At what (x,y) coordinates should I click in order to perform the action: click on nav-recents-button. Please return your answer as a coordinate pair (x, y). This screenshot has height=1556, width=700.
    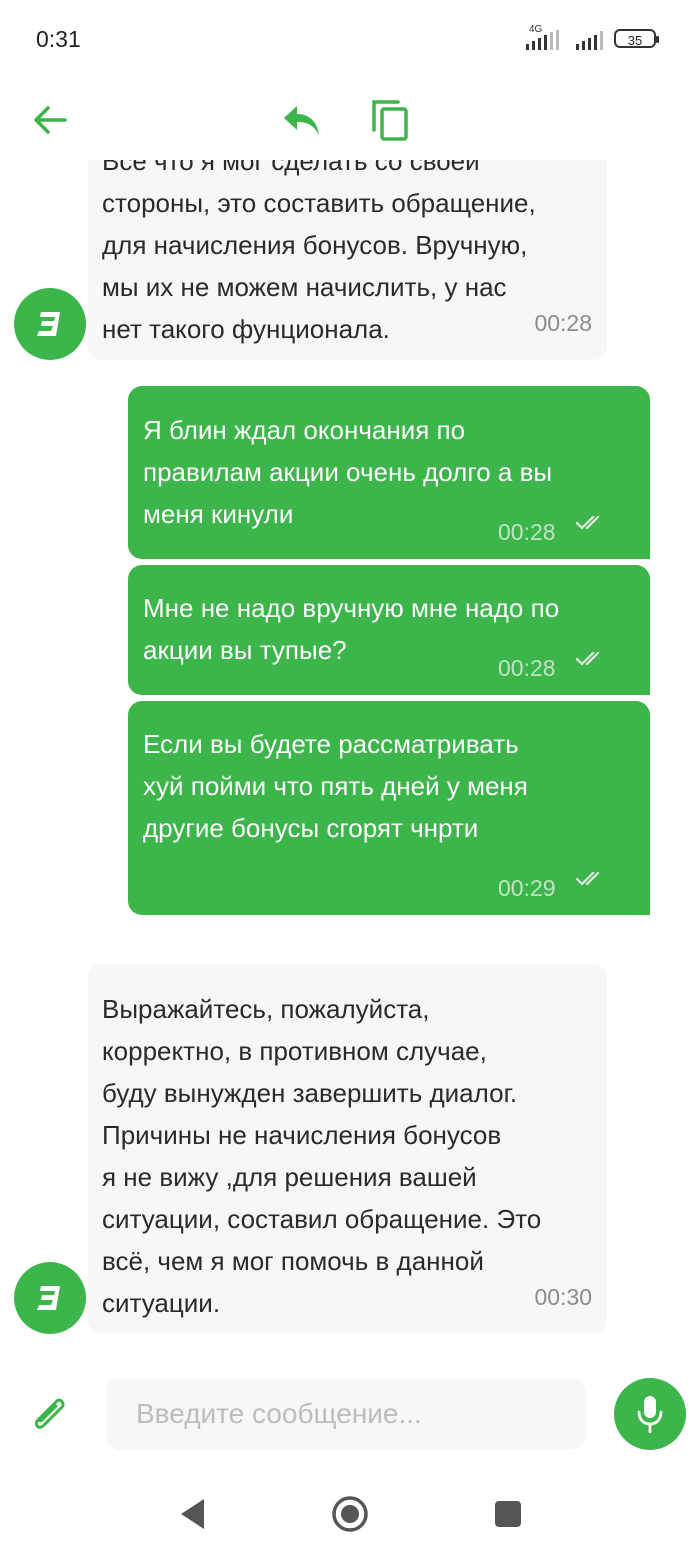
    Looking at the image, I should click on (508, 1514).